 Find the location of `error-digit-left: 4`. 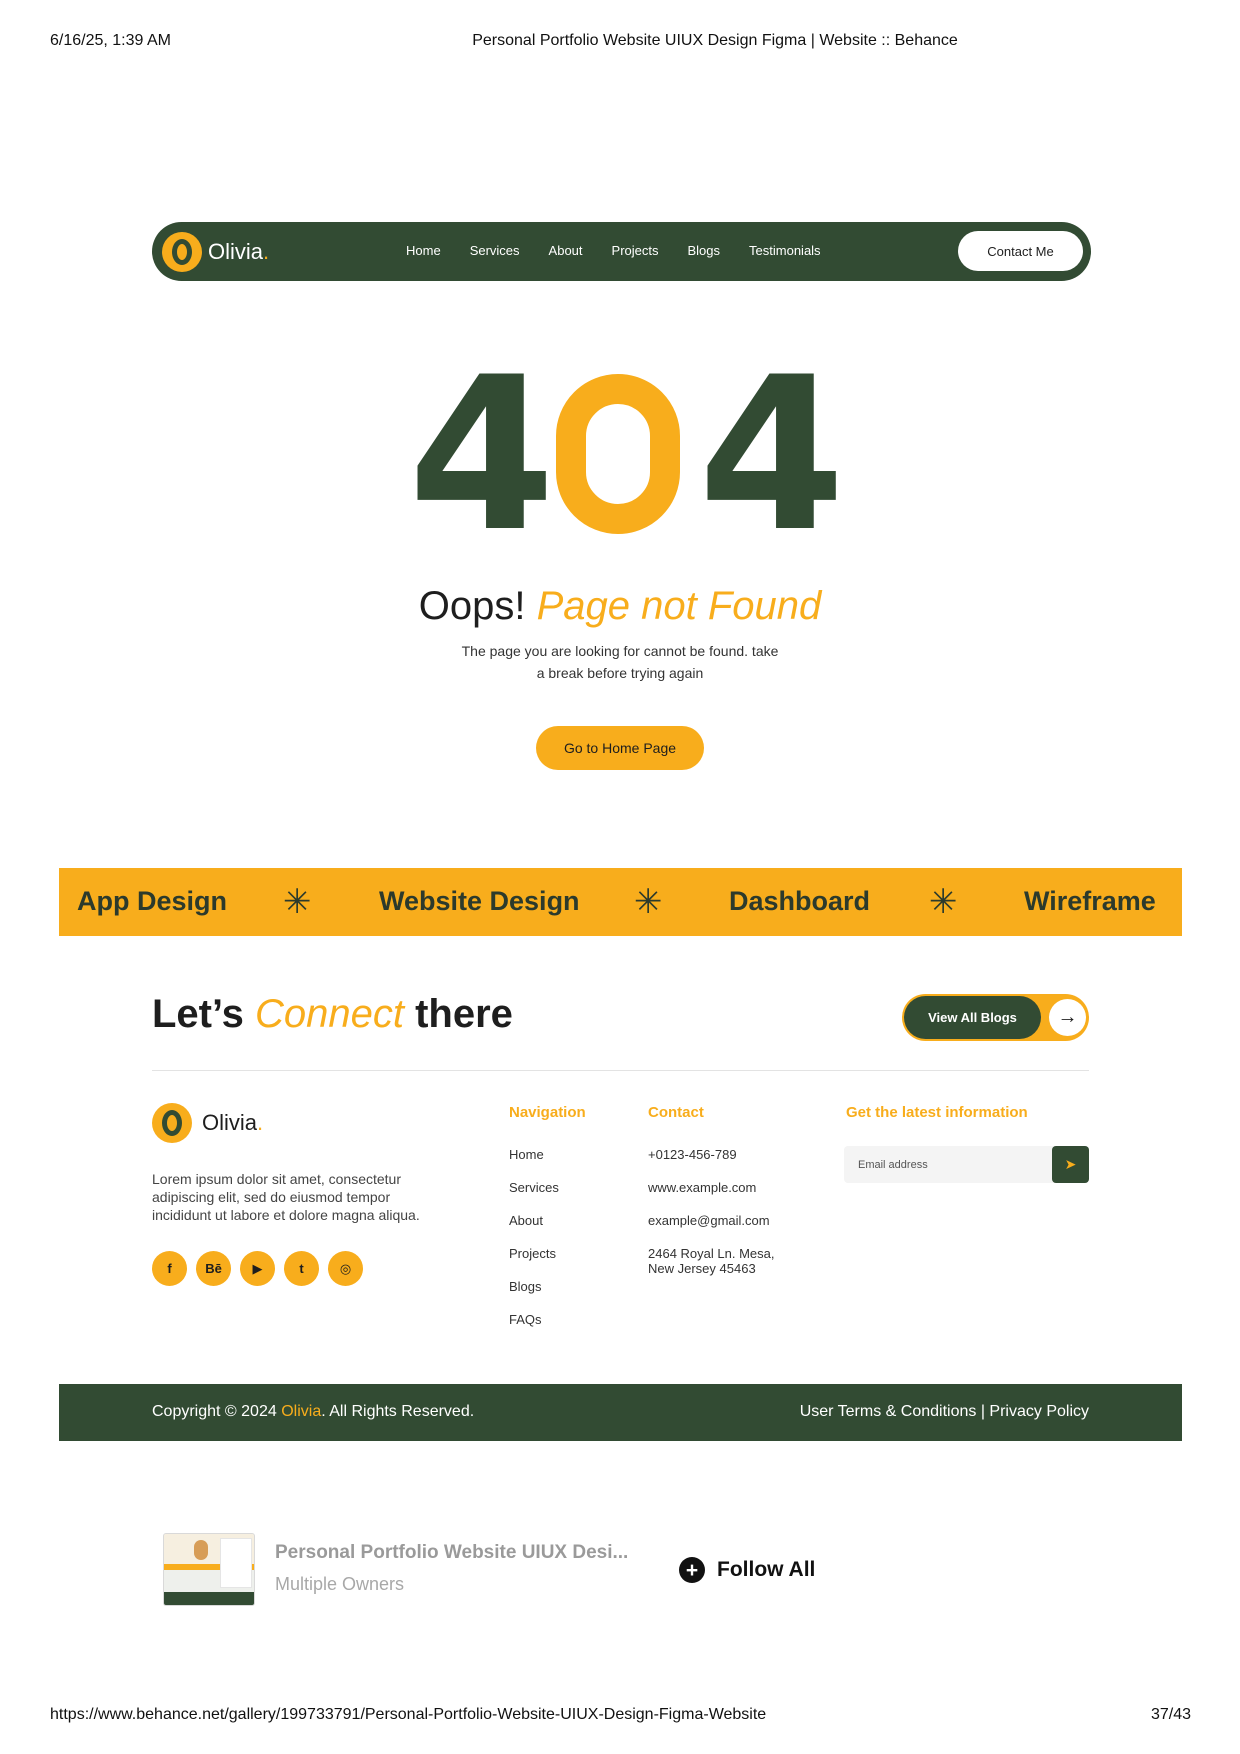

error-digit-left: 4 is located at coordinates (482, 454).